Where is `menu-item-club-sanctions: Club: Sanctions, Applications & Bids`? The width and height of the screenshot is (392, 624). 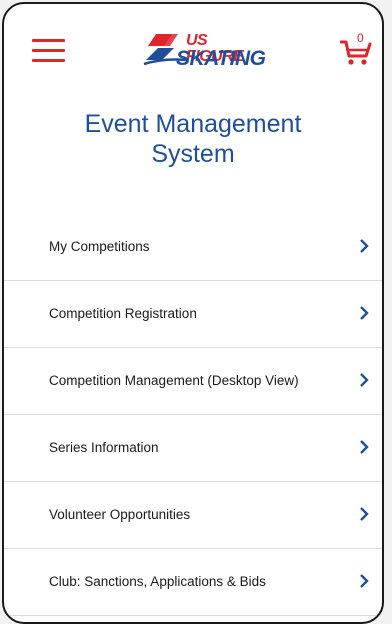
menu-item-club-sanctions: Club: Sanctions, Applications & Bids is located at coordinates (193, 582).